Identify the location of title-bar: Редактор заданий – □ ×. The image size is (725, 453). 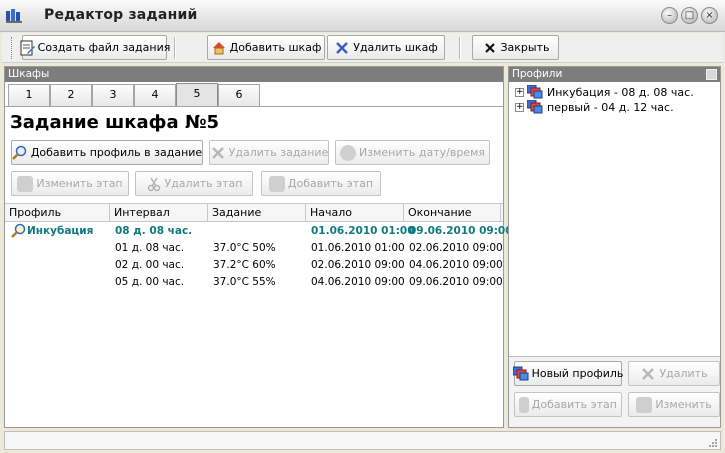
(362, 16).